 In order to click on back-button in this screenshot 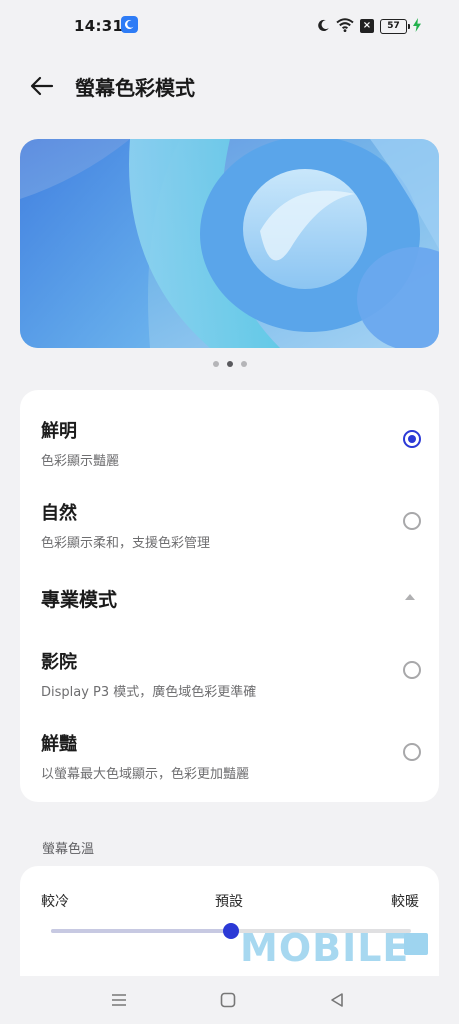, I will do `click(42, 86)`.